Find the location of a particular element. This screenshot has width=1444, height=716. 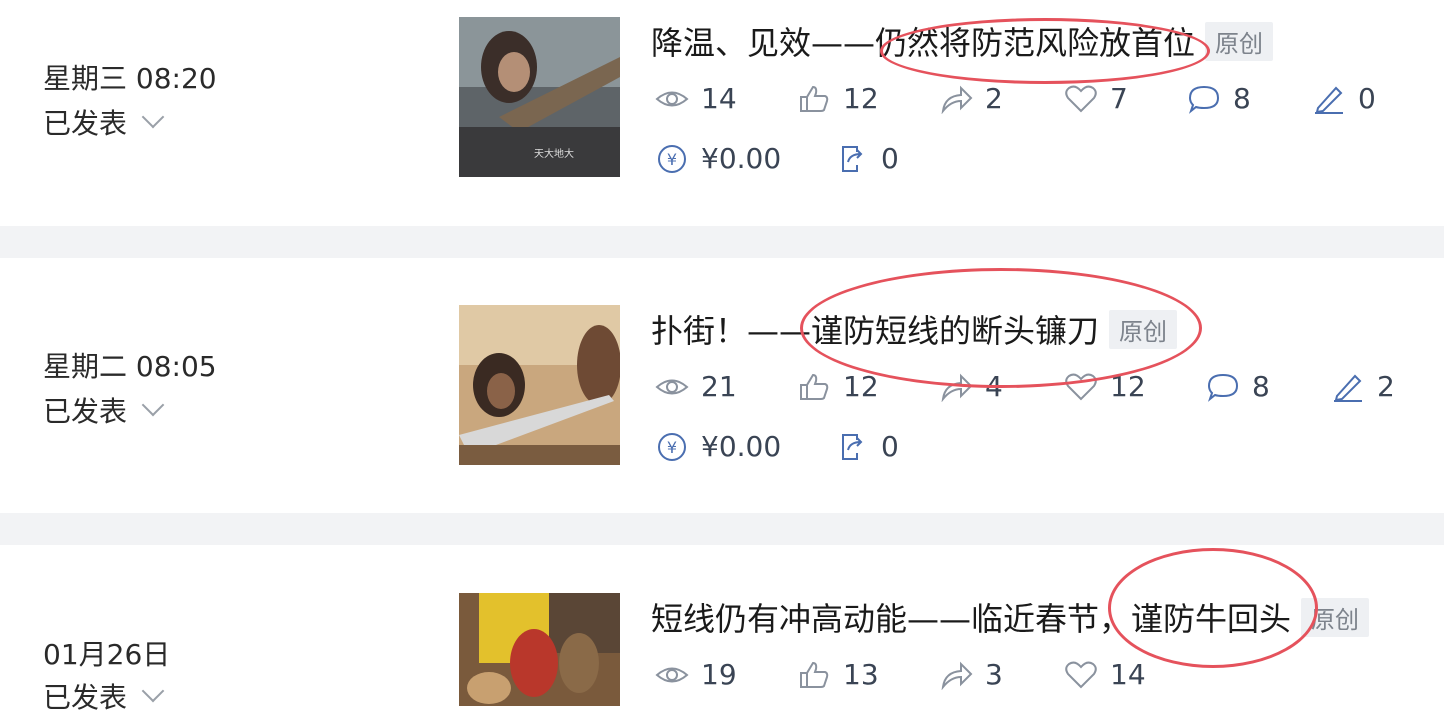

post-title-link: 降温、见效——仍然将防范风险放首位 原创 is located at coordinates (962, 41).